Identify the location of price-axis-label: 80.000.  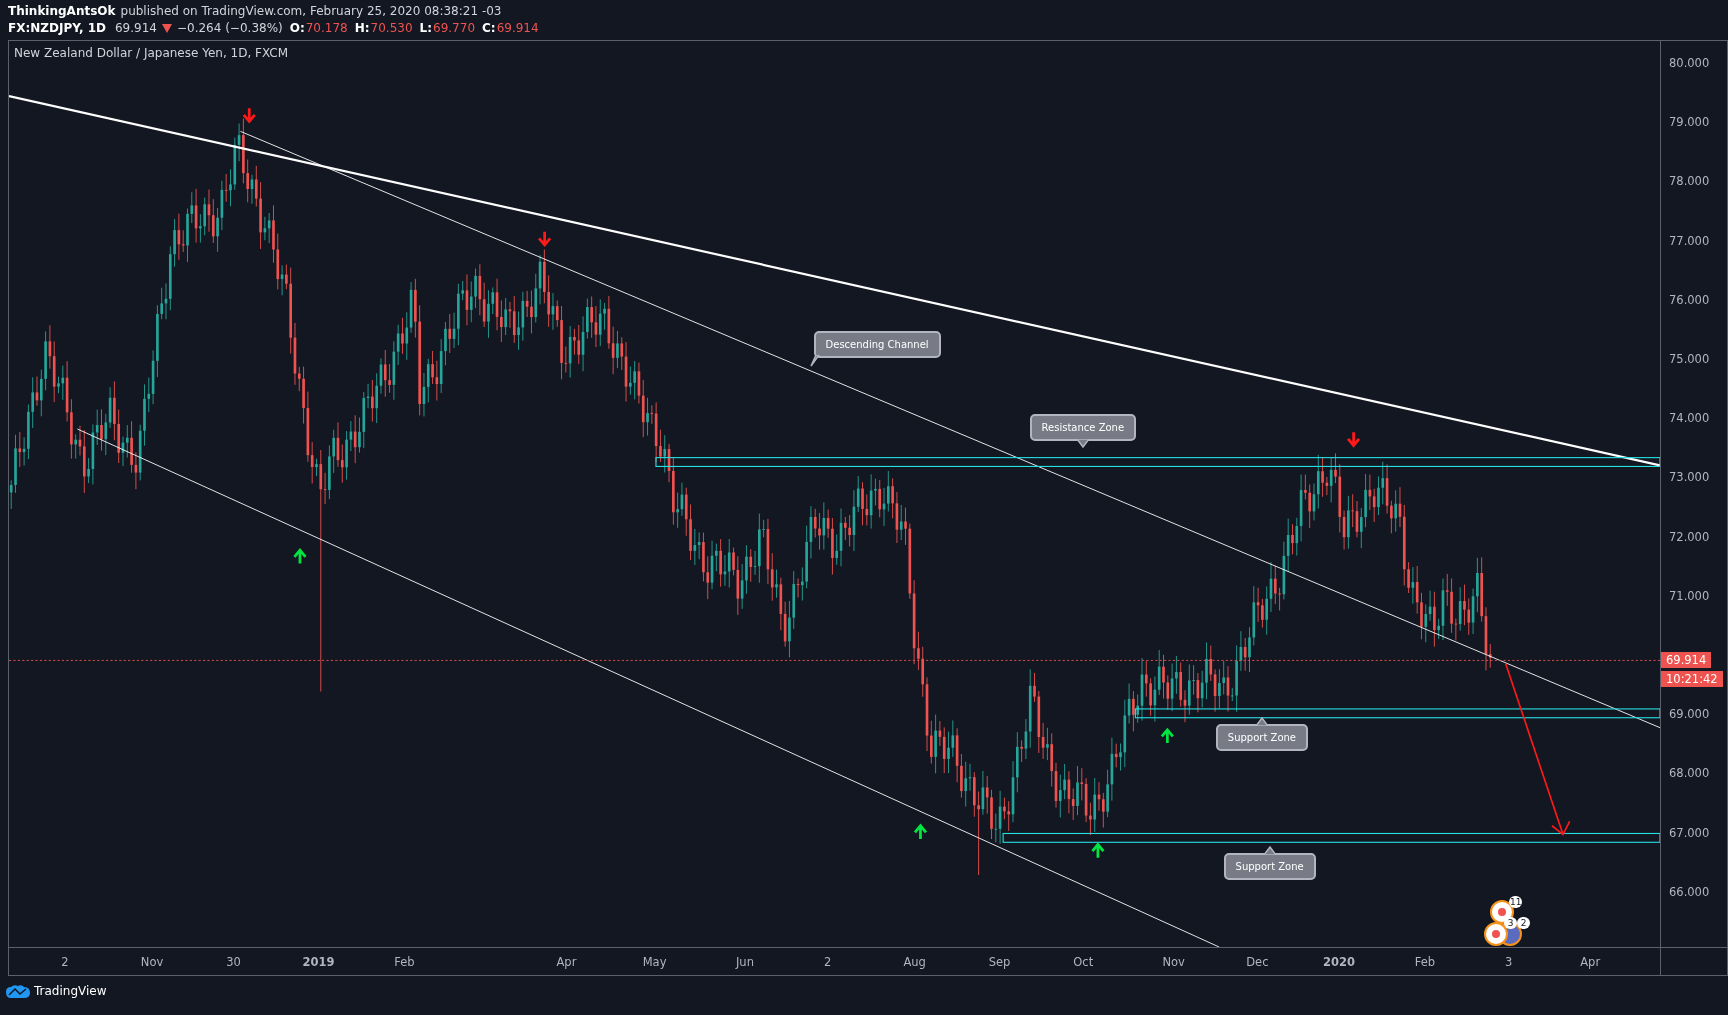
(1689, 63).